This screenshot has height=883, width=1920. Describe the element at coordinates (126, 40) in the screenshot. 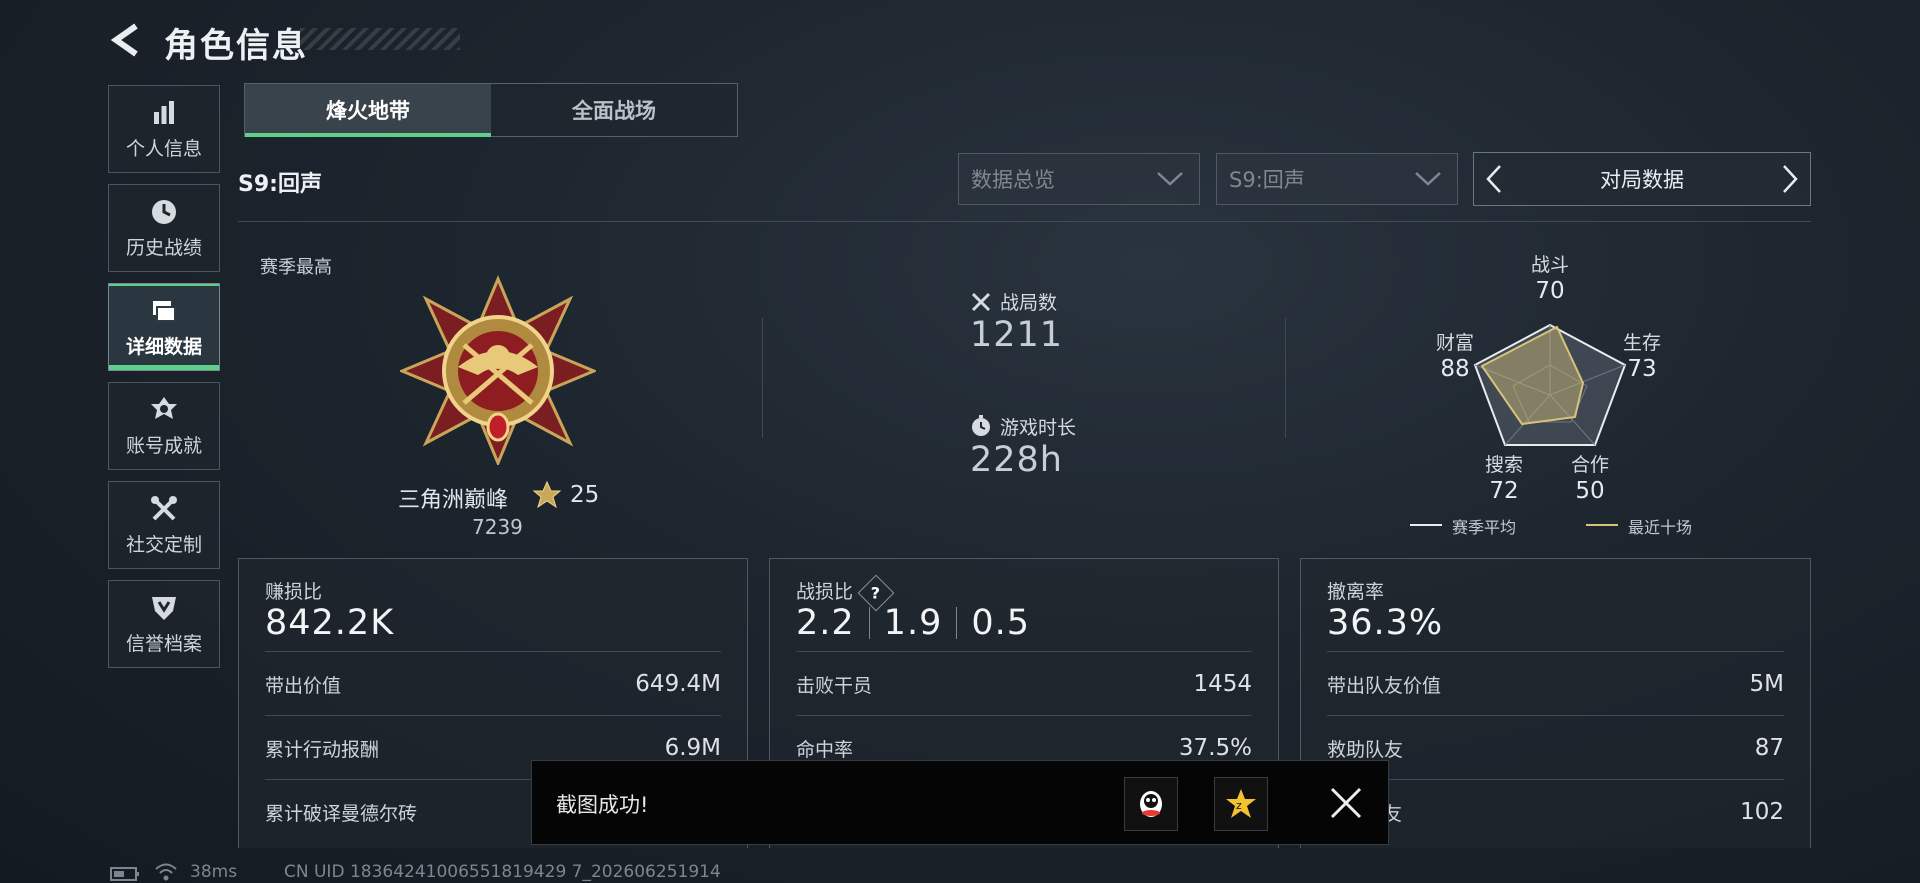

I see `back-arrow-icon` at that location.